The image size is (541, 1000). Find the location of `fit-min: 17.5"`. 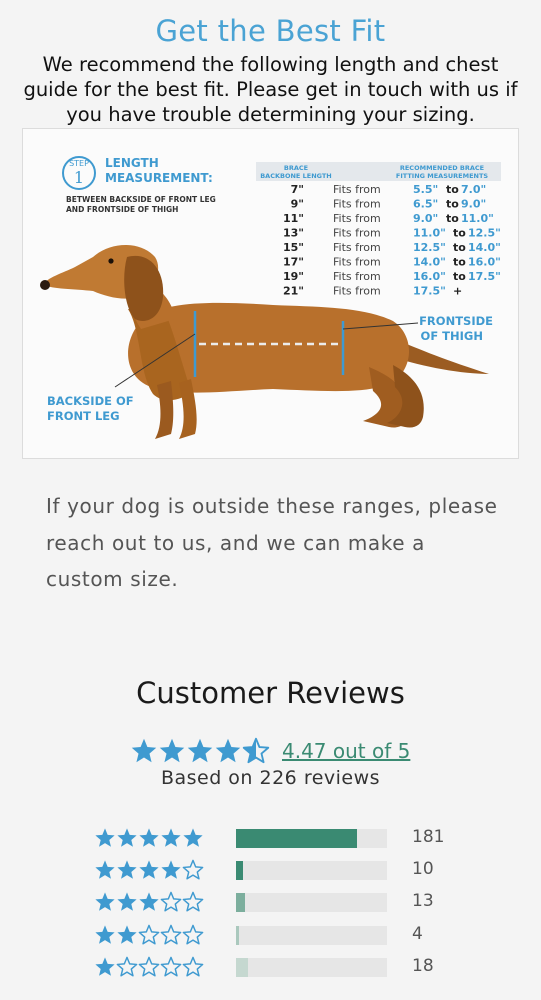

fit-min: 17.5" is located at coordinates (429, 291).